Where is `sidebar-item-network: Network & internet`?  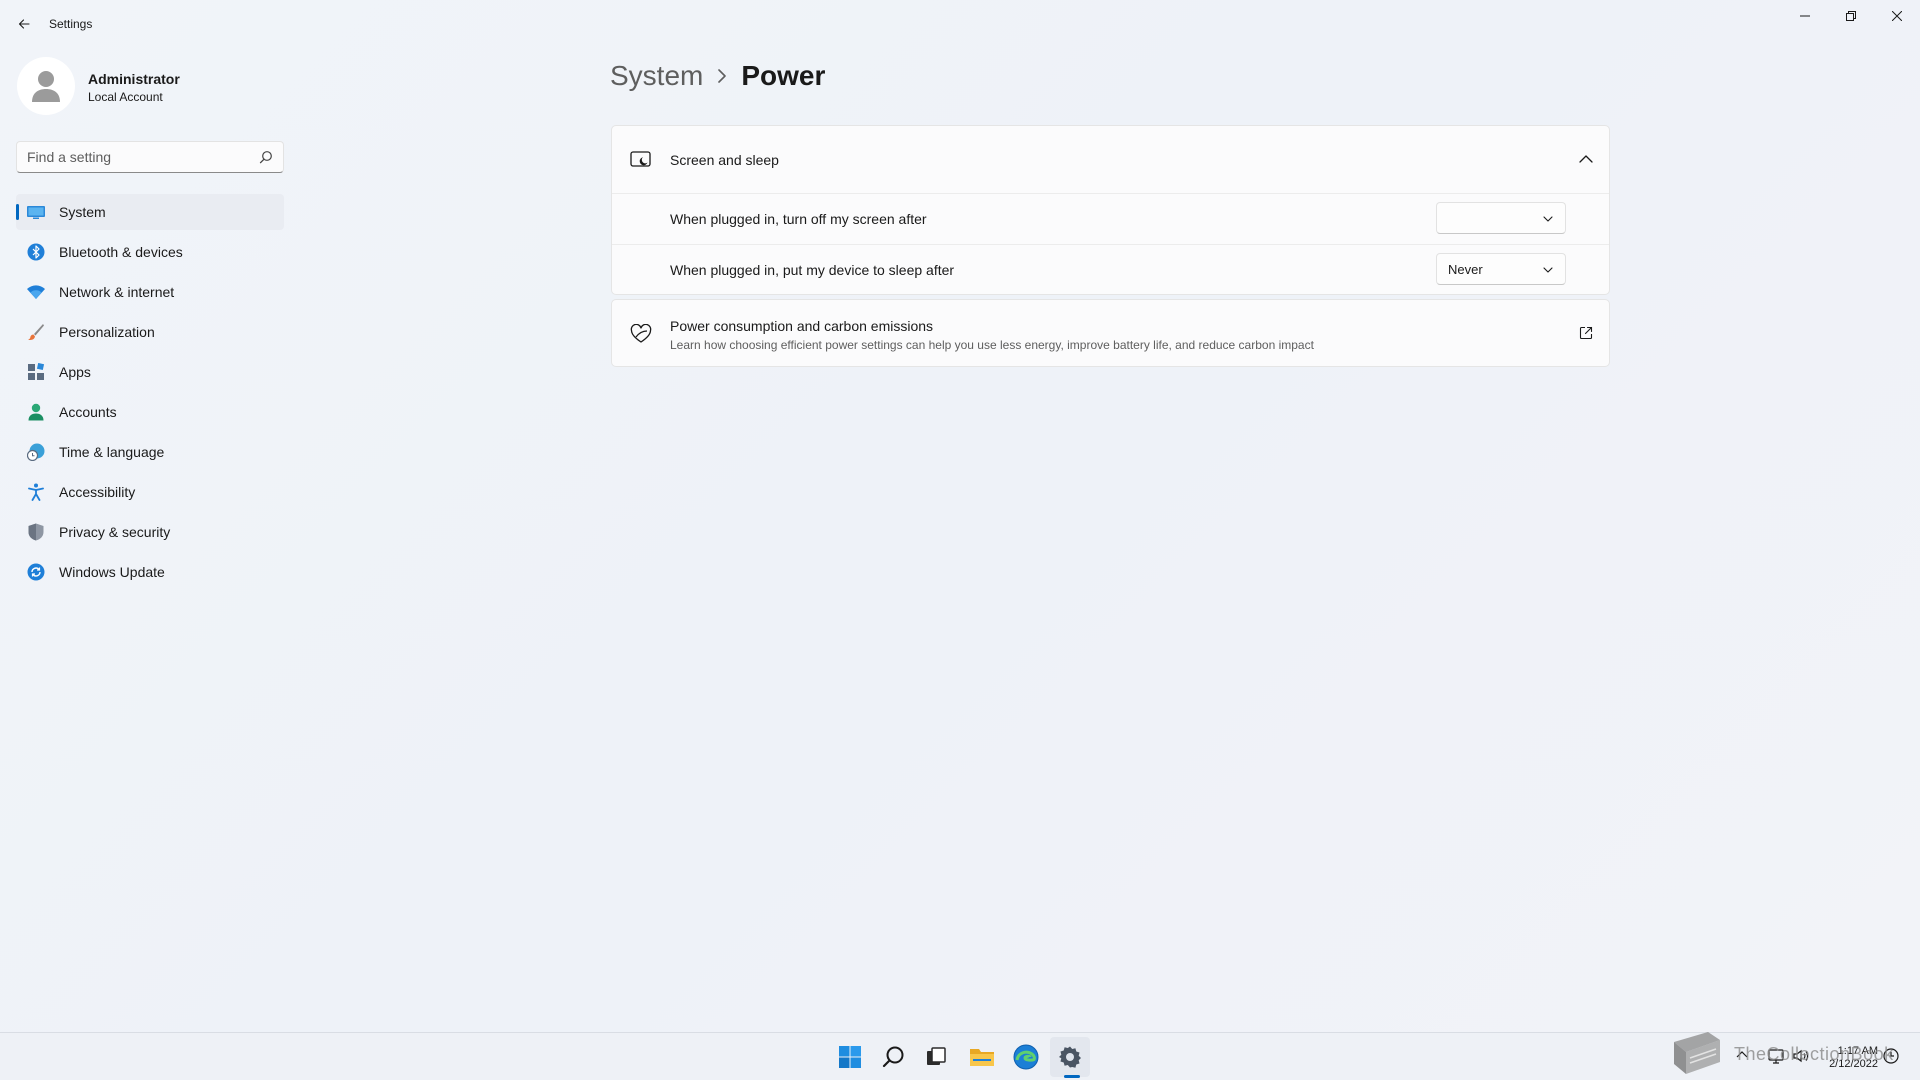 sidebar-item-network: Network & internet is located at coordinates (150, 292).